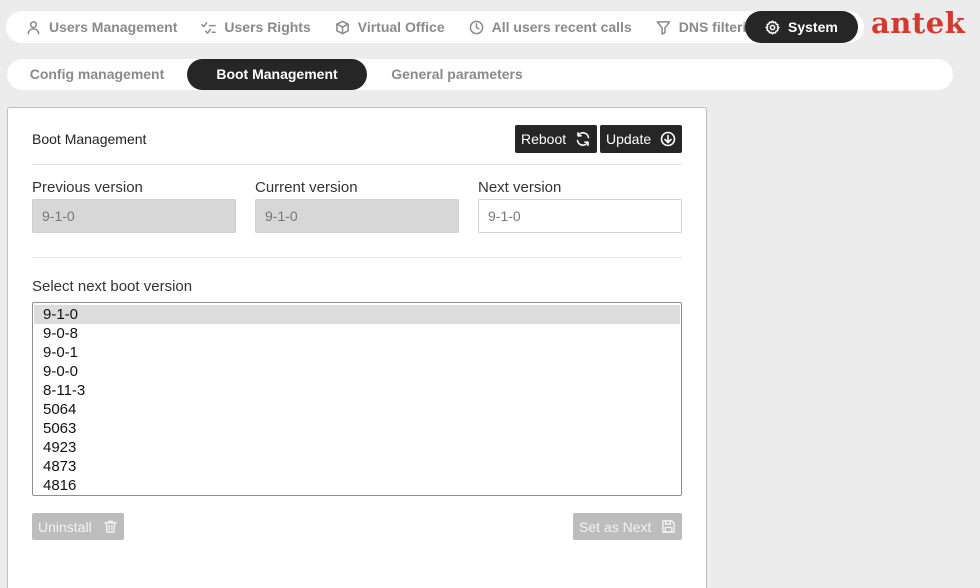 This screenshot has height=588, width=980. What do you see at coordinates (357, 216) in the screenshot?
I see `current-version-field: 9-1-0` at bounding box center [357, 216].